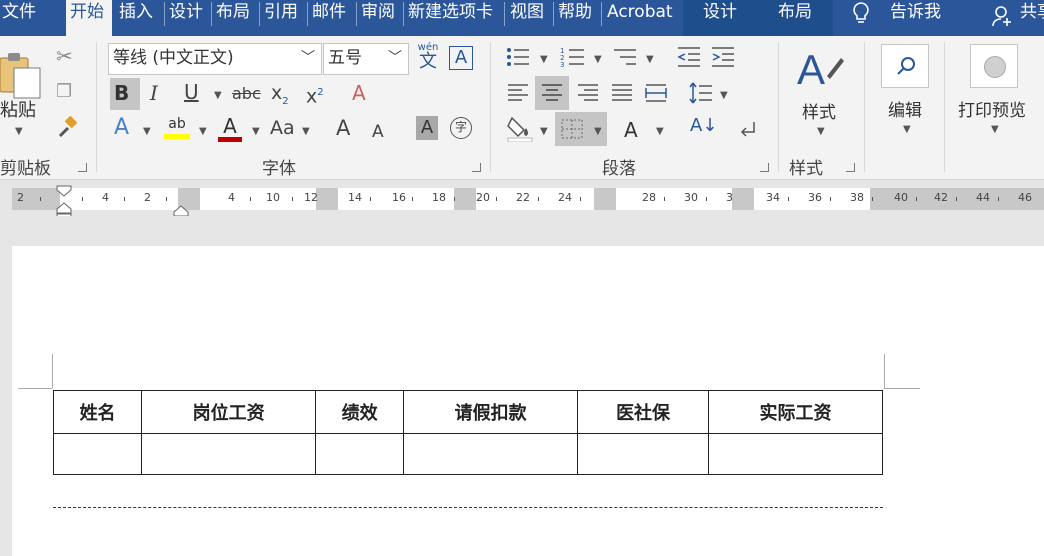  What do you see at coordinates (229, 412) in the screenshot?
I see `table-header-cell: 岗位工资` at bounding box center [229, 412].